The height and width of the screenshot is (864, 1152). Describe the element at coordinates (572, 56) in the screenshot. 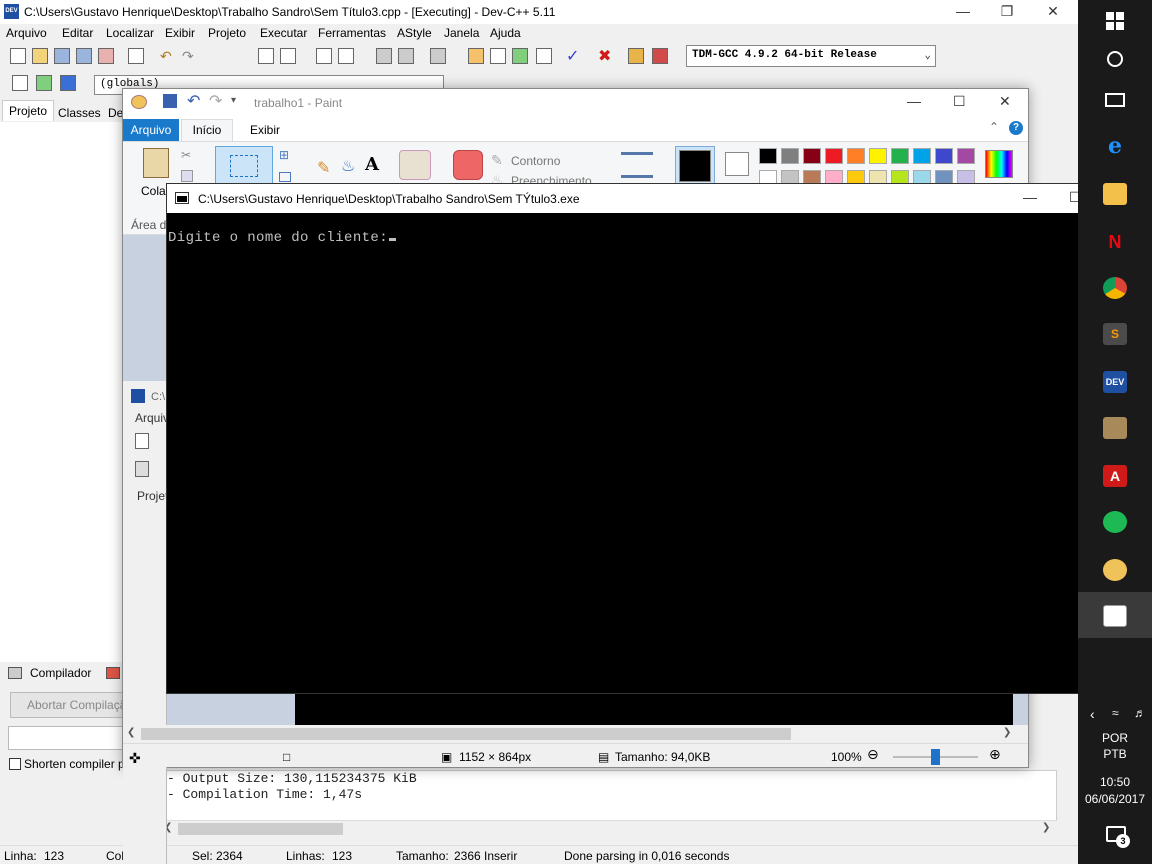

I see `check-syntax-icon: ✓` at that location.